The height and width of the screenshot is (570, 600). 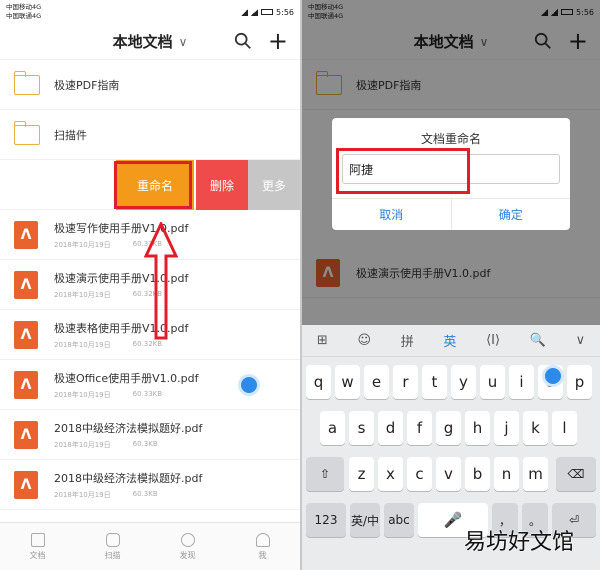 I want to click on key: s, so click(x=361, y=428).